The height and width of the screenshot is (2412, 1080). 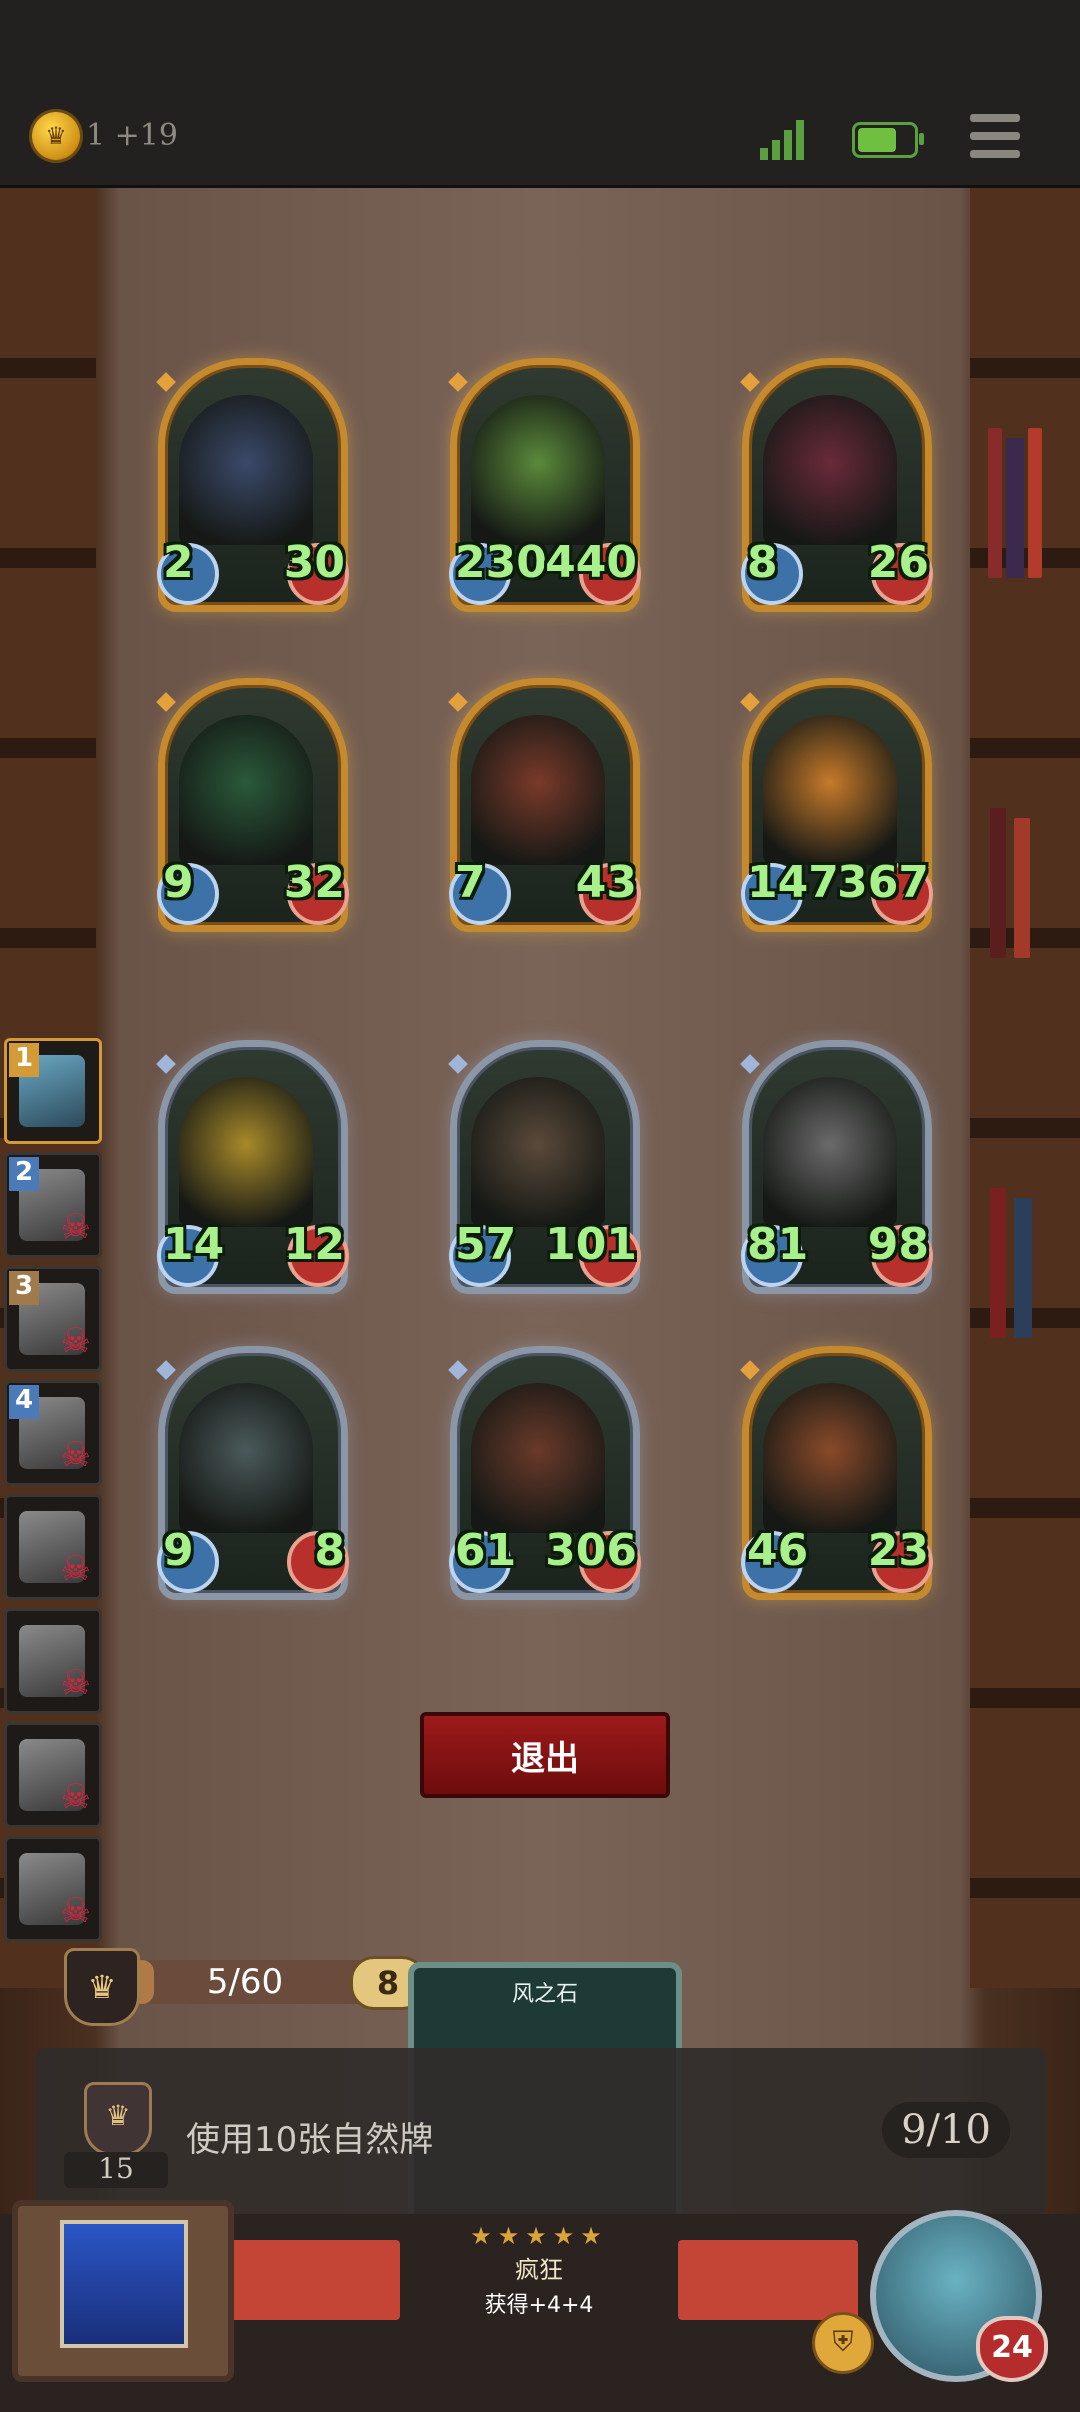 I want to click on health-value: 101, so click(x=591, y=1244).